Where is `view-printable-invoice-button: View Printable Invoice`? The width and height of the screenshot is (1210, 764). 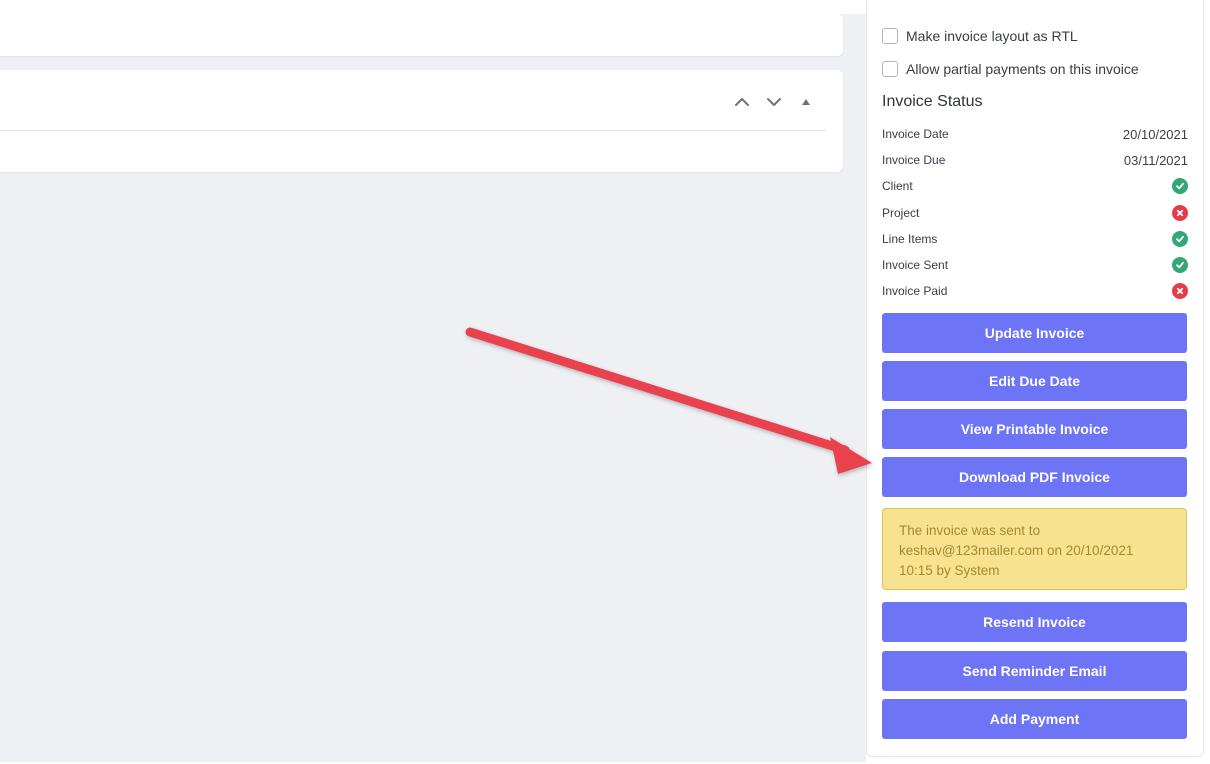
view-printable-invoice-button: View Printable Invoice is located at coordinates (1034, 429).